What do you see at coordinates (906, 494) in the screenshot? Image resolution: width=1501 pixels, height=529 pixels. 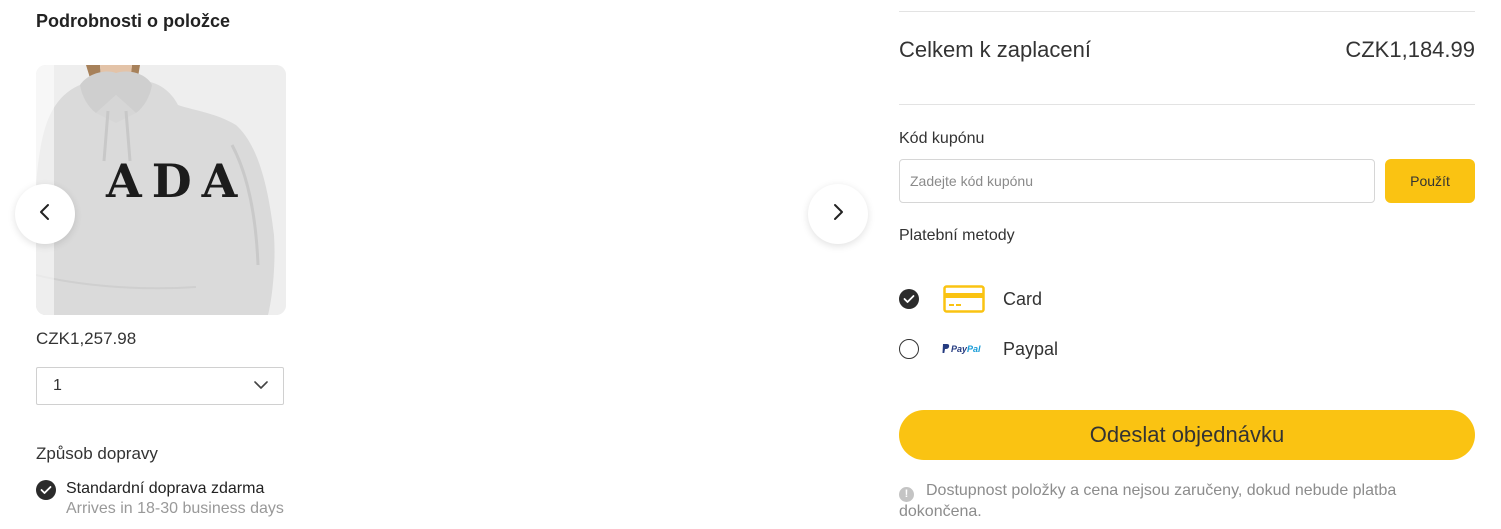 I see `info-icon: !` at bounding box center [906, 494].